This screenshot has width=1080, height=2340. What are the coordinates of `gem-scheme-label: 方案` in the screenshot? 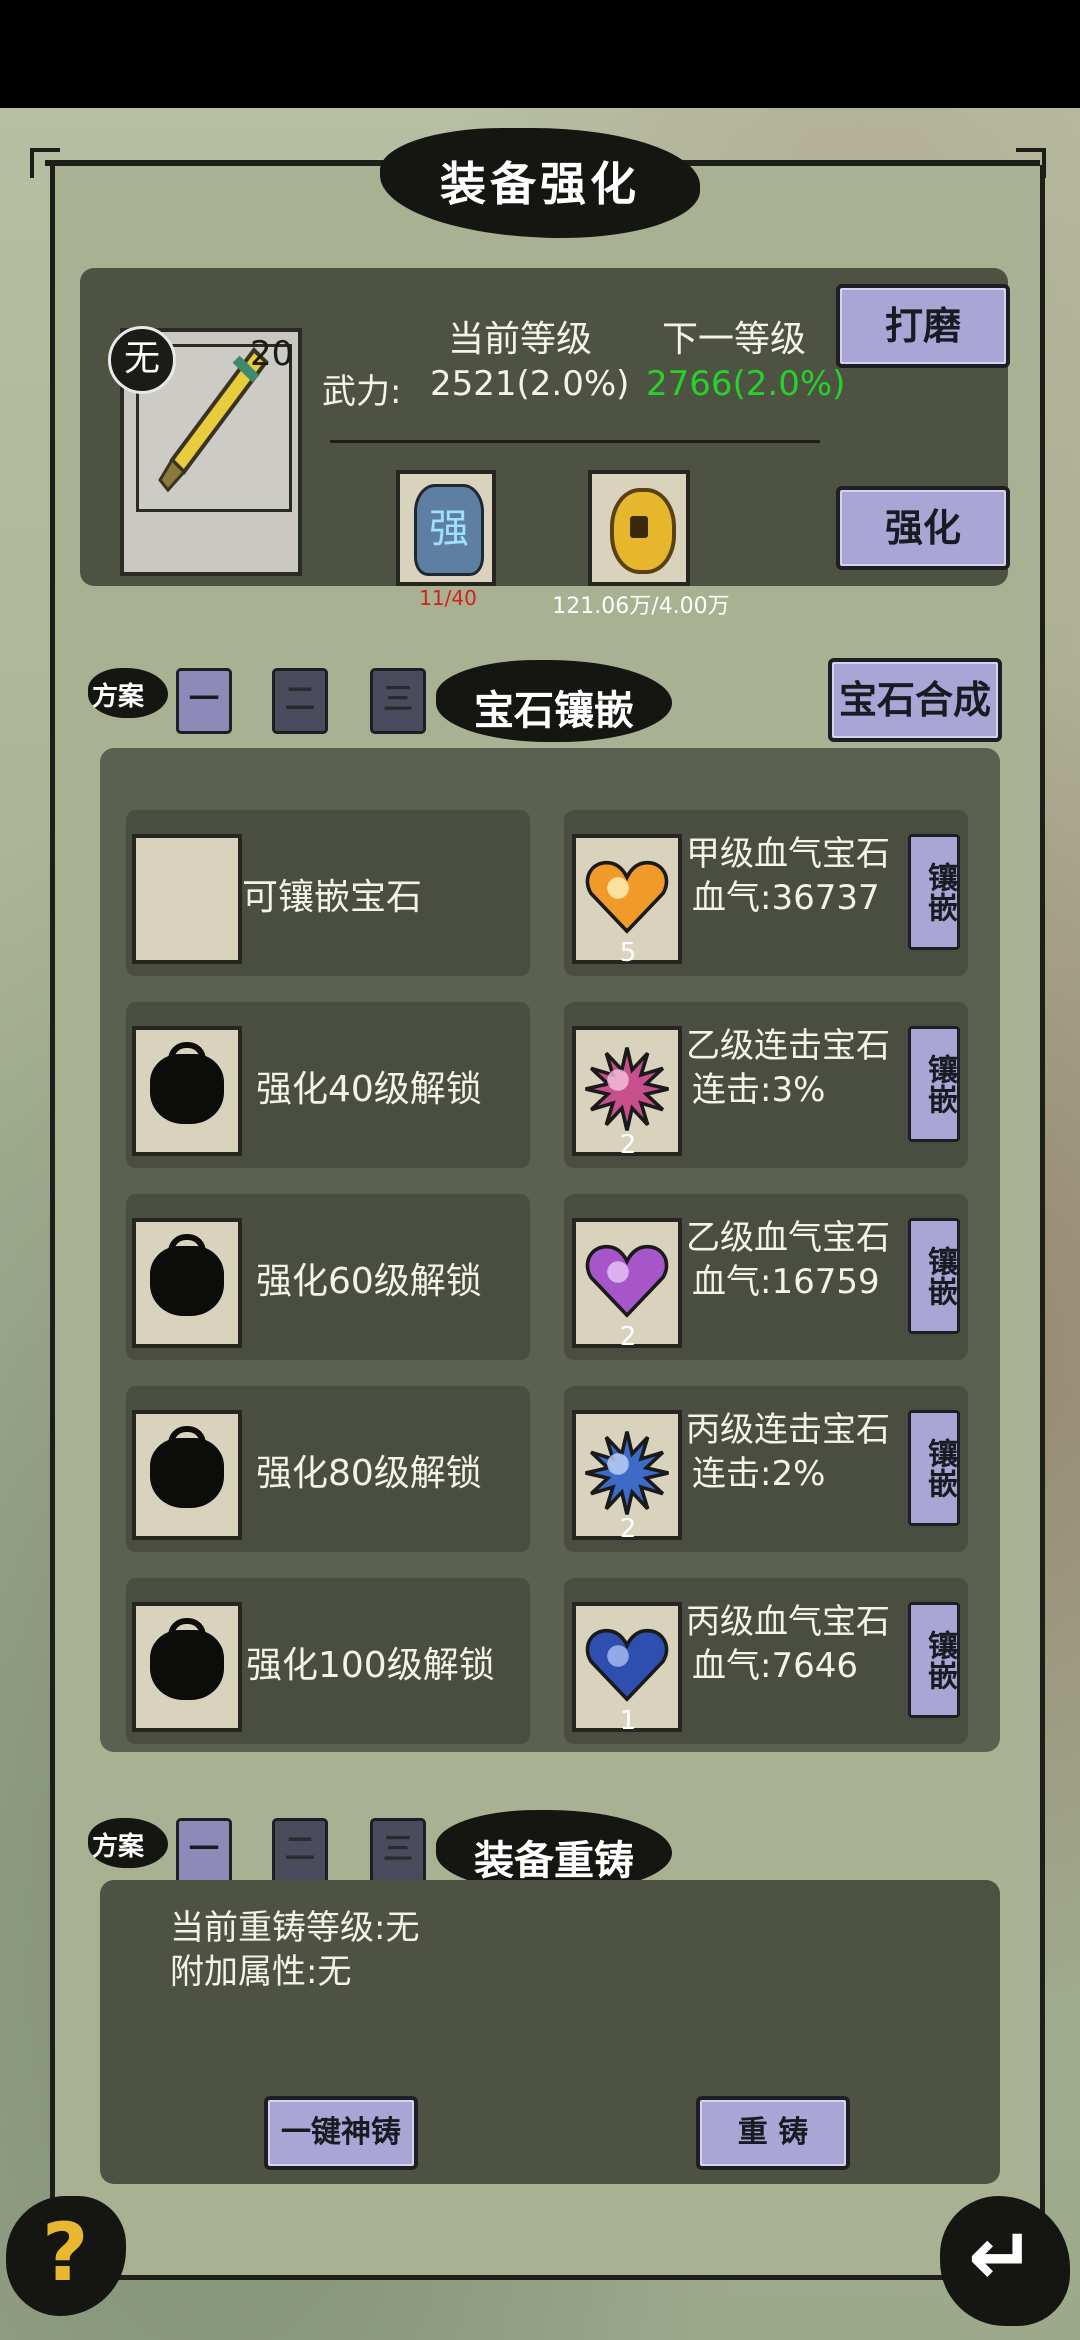 It's located at (118, 697).